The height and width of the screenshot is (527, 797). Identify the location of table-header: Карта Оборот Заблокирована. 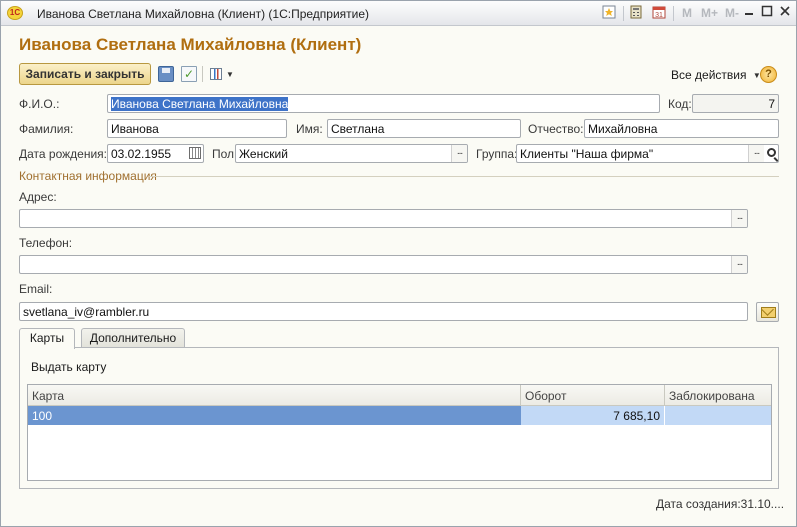
(399, 395).